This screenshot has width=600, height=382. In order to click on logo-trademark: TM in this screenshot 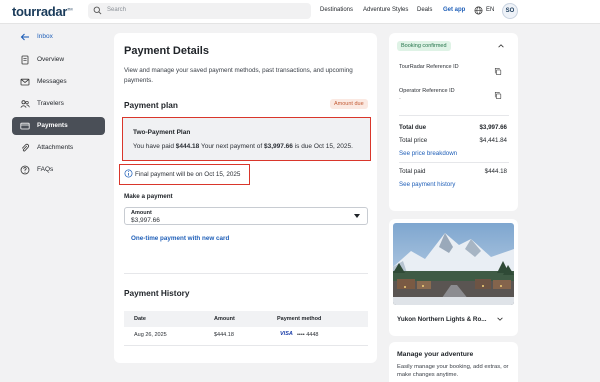, I will do `click(70, 9)`.